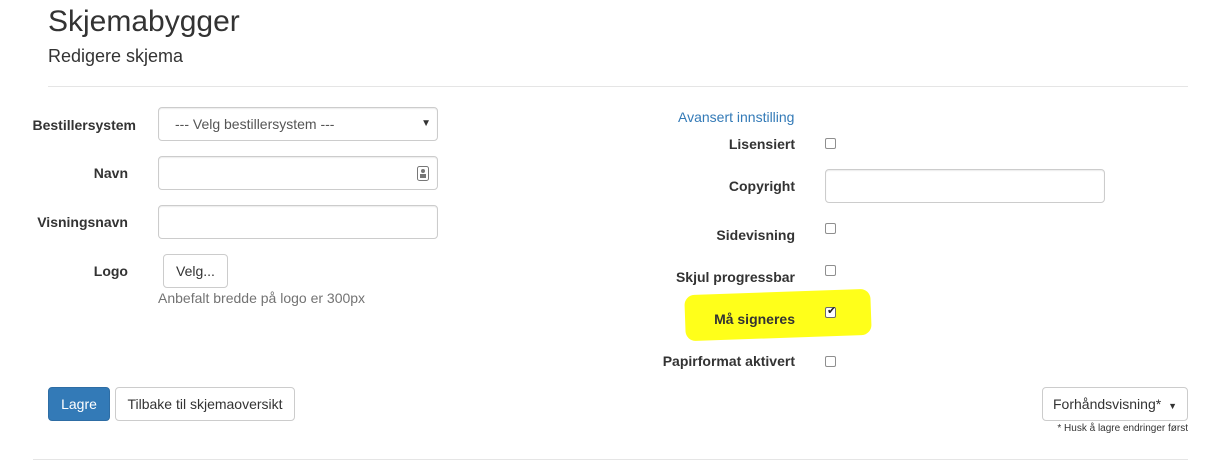  I want to click on logo-help-text: Anbefalt bredde på logo er 300px, so click(262, 298).